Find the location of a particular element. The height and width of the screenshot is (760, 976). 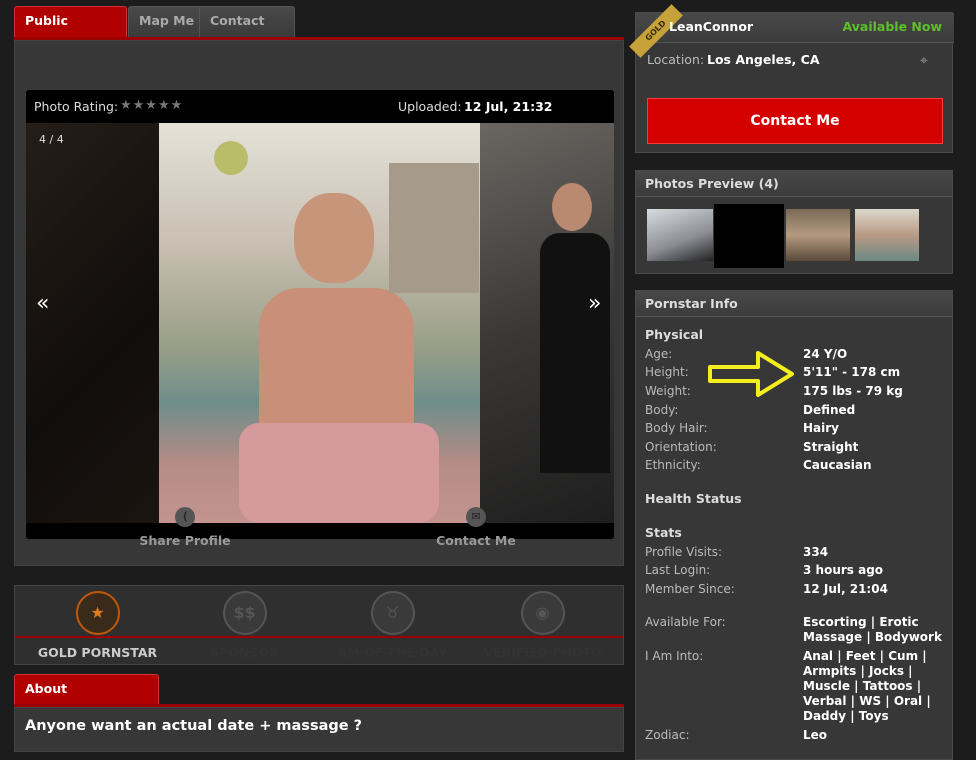

badge-divider is located at coordinates (319, 637).